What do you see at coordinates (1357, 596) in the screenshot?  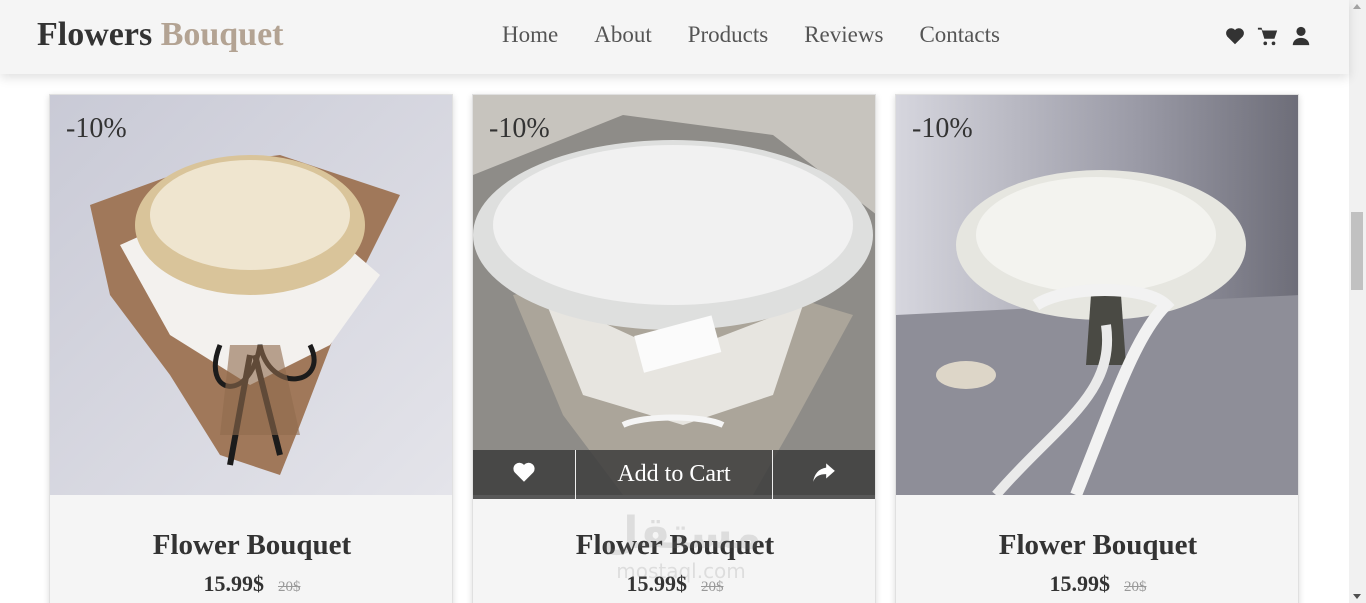 I see `scroll-down-arrow-icon` at bounding box center [1357, 596].